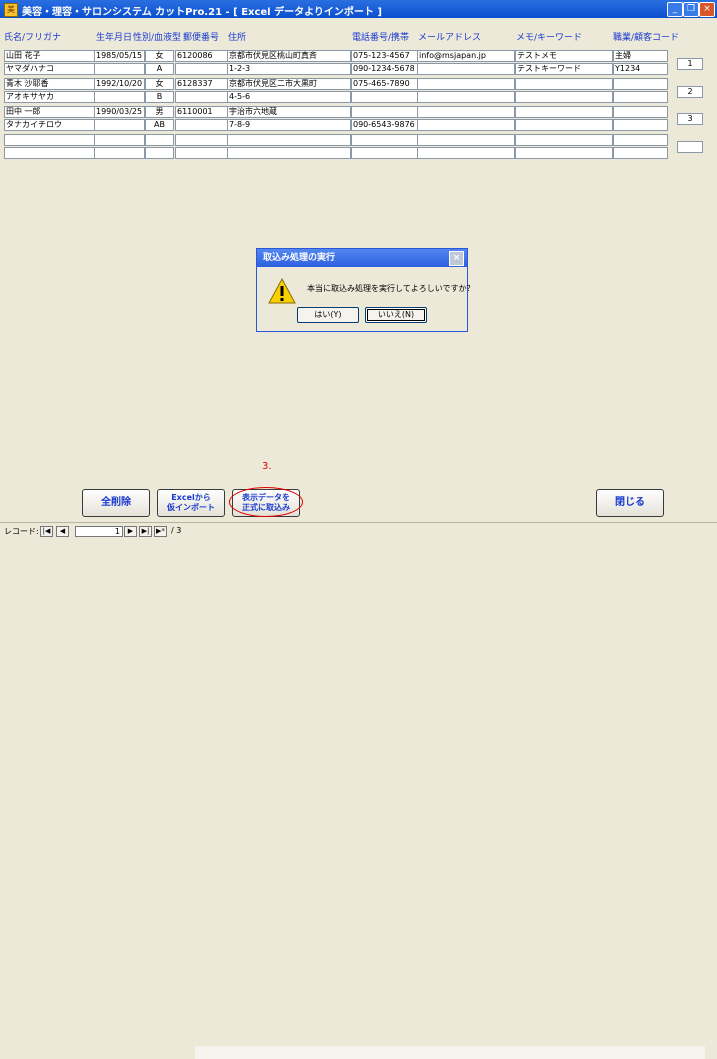 The width and height of the screenshot is (717, 1059). What do you see at coordinates (640, 69) in the screenshot?
I see `cell-job-code: Y1234` at bounding box center [640, 69].